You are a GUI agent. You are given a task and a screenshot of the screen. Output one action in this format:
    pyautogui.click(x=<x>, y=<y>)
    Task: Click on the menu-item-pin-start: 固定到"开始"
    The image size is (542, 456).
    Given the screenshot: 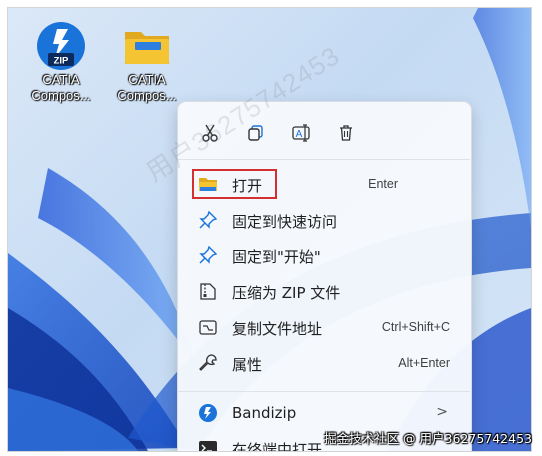 What is the action you would take?
    pyautogui.click(x=325, y=255)
    